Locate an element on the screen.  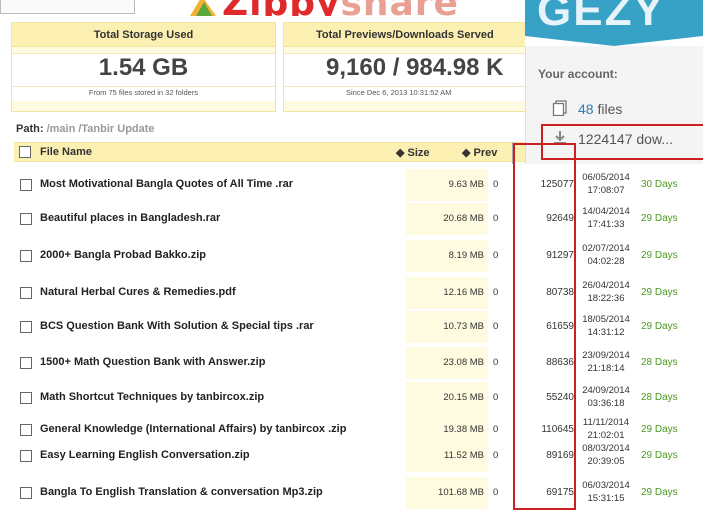
file-name-link: Easy Learning English Conversation.zip is located at coordinates (145, 455).